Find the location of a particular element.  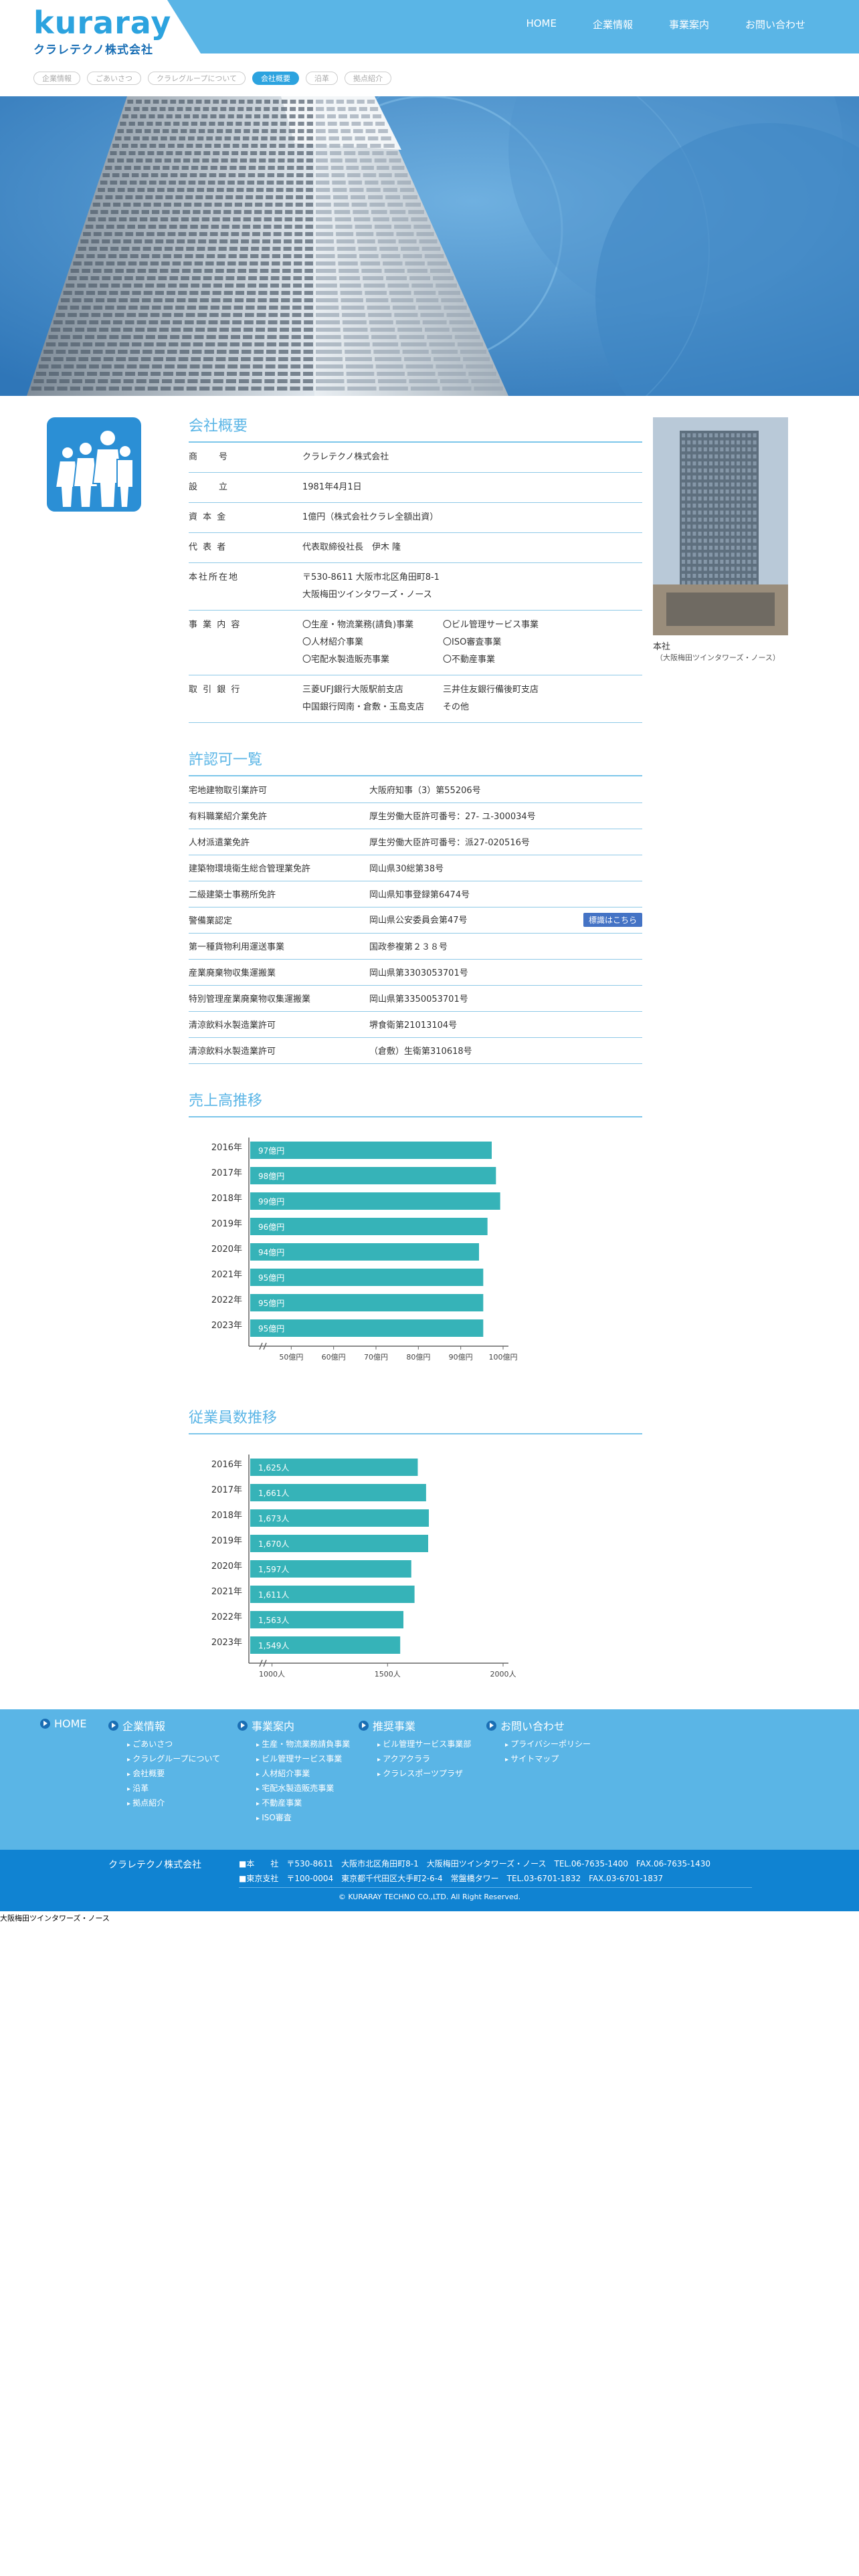

people-silhouette-icon is located at coordinates (94, 465).